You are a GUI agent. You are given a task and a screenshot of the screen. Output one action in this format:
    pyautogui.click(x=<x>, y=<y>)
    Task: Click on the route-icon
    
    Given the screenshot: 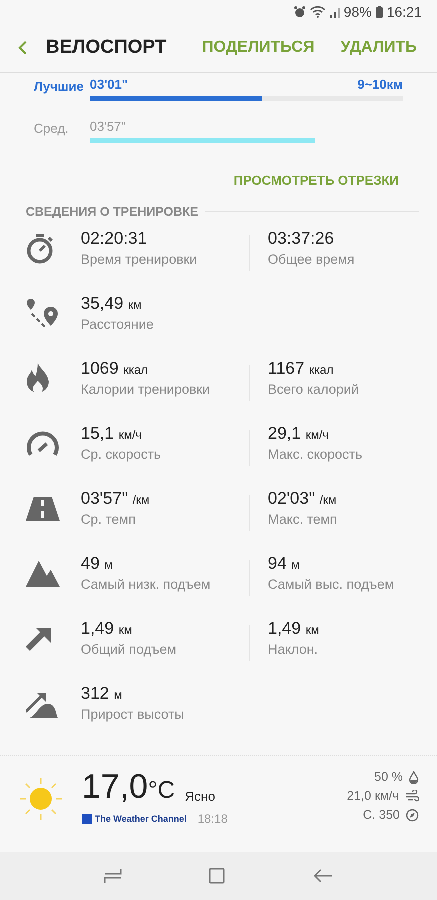 What is the action you would take?
    pyautogui.click(x=43, y=314)
    